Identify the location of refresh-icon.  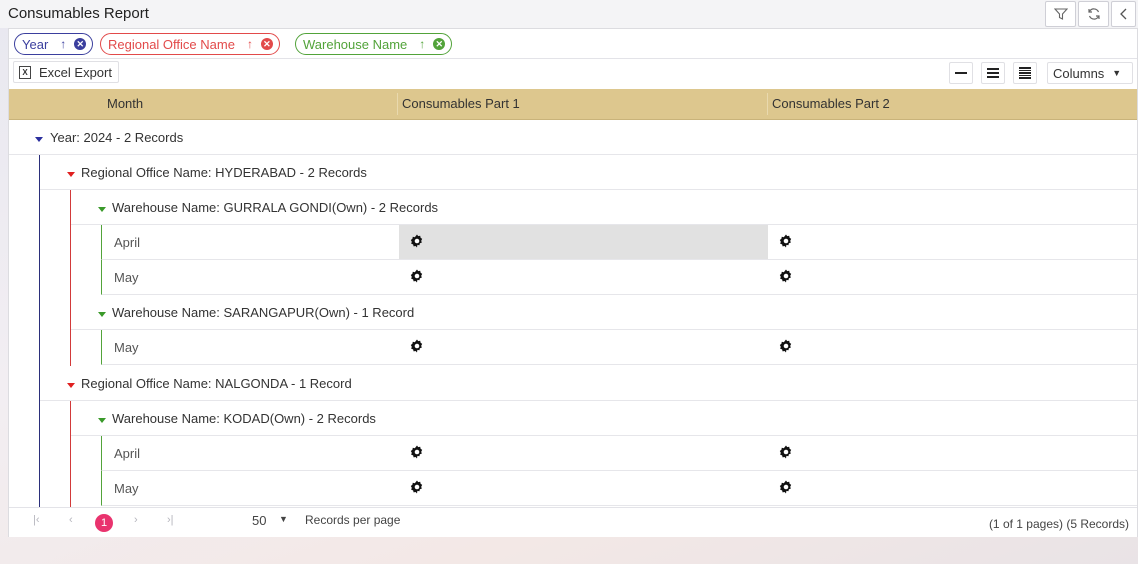
(1093, 14).